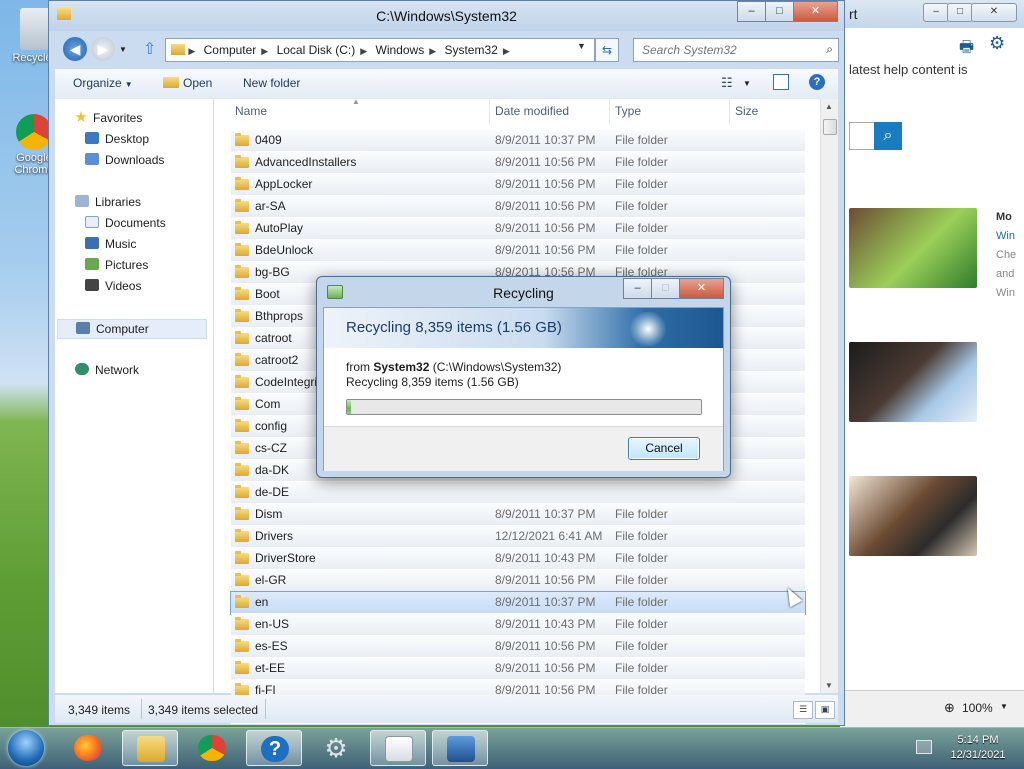 This screenshot has width=1024, height=769. What do you see at coordinates (212, 748) in the screenshot?
I see `taskbar-chrome` at bounding box center [212, 748].